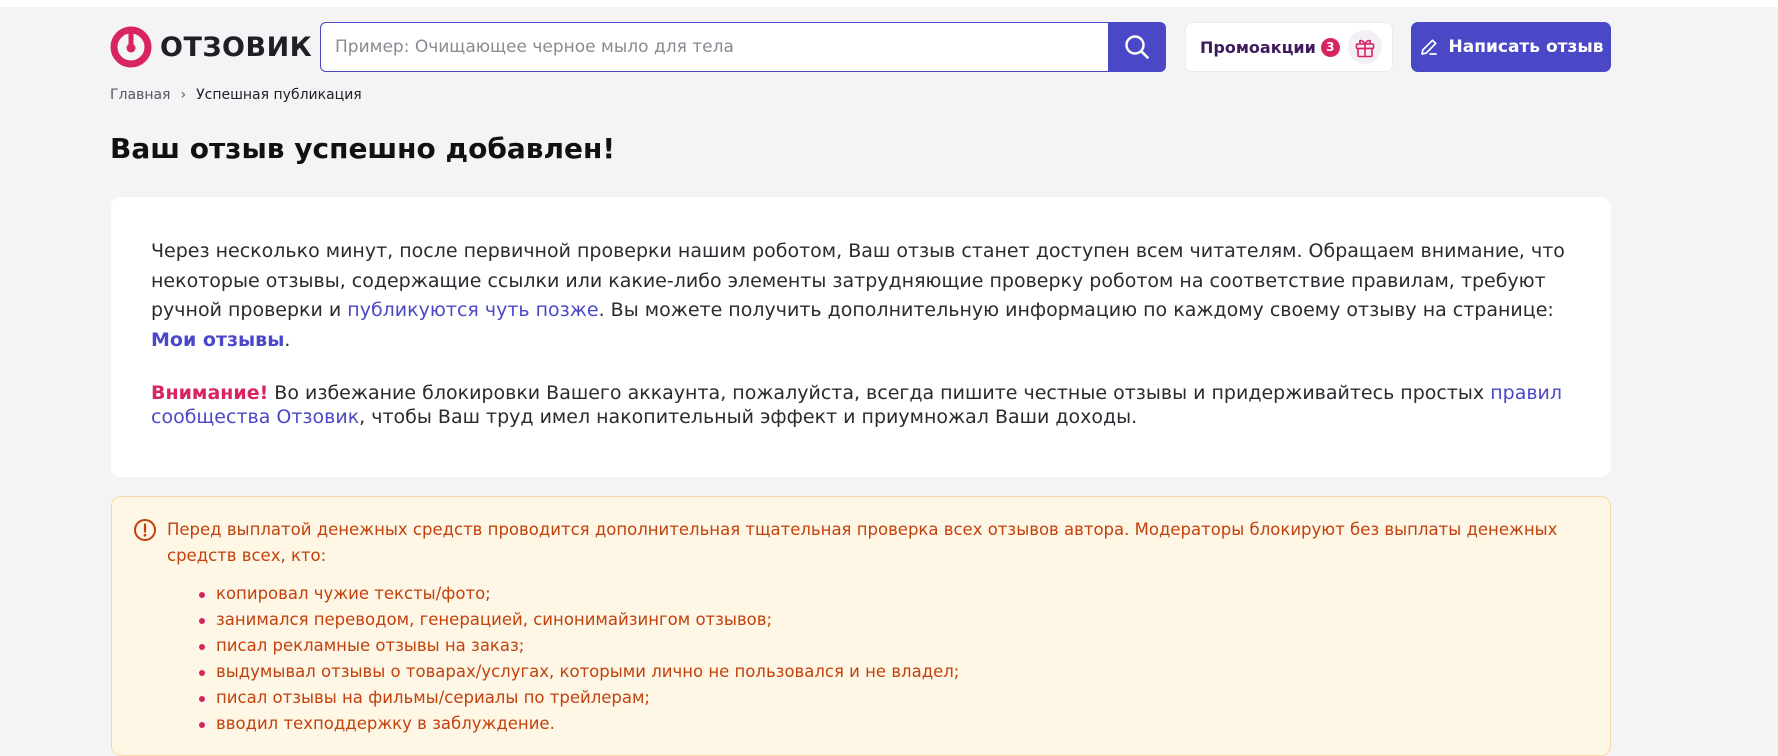 The width and height of the screenshot is (1778, 756). What do you see at coordinates (714, 47) in the screenshot?
I see `search-input` at bounding box center [714, 47].